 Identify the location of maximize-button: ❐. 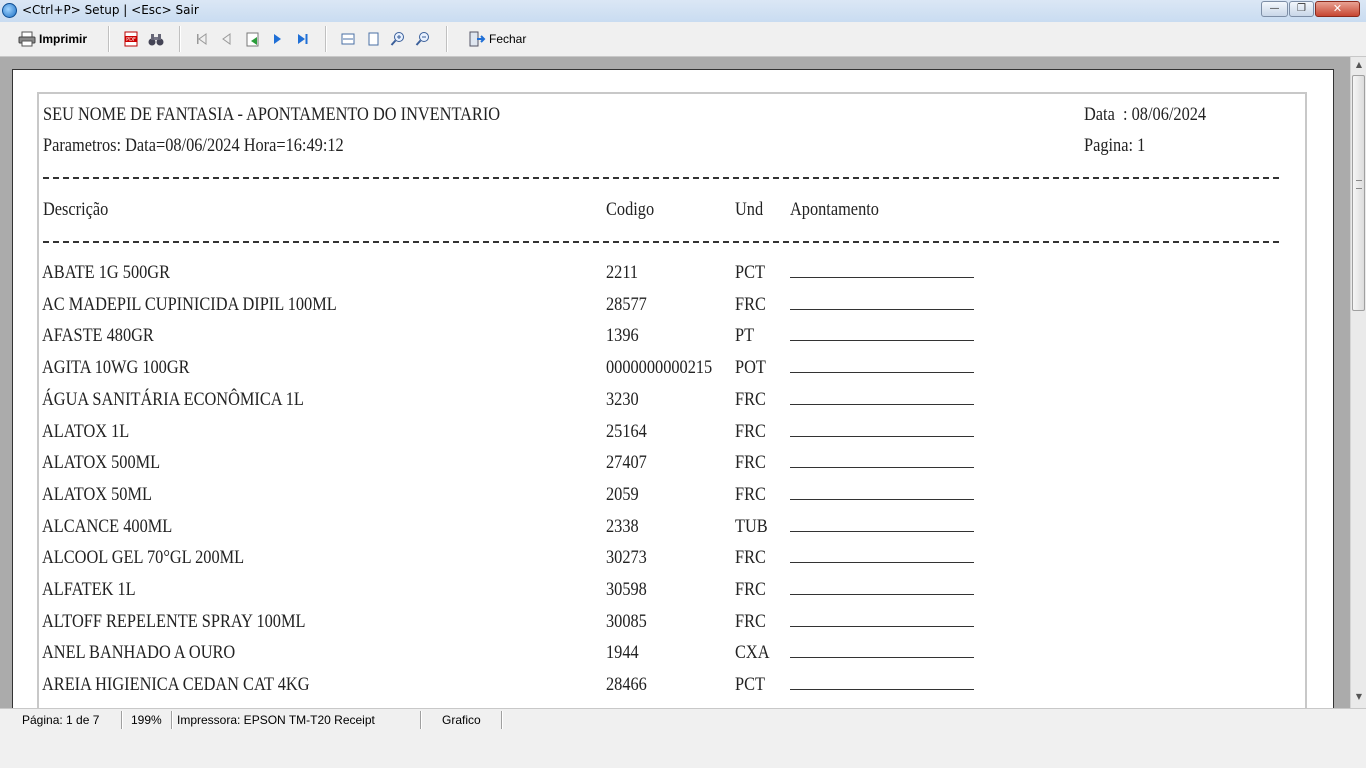
(1301, 9).